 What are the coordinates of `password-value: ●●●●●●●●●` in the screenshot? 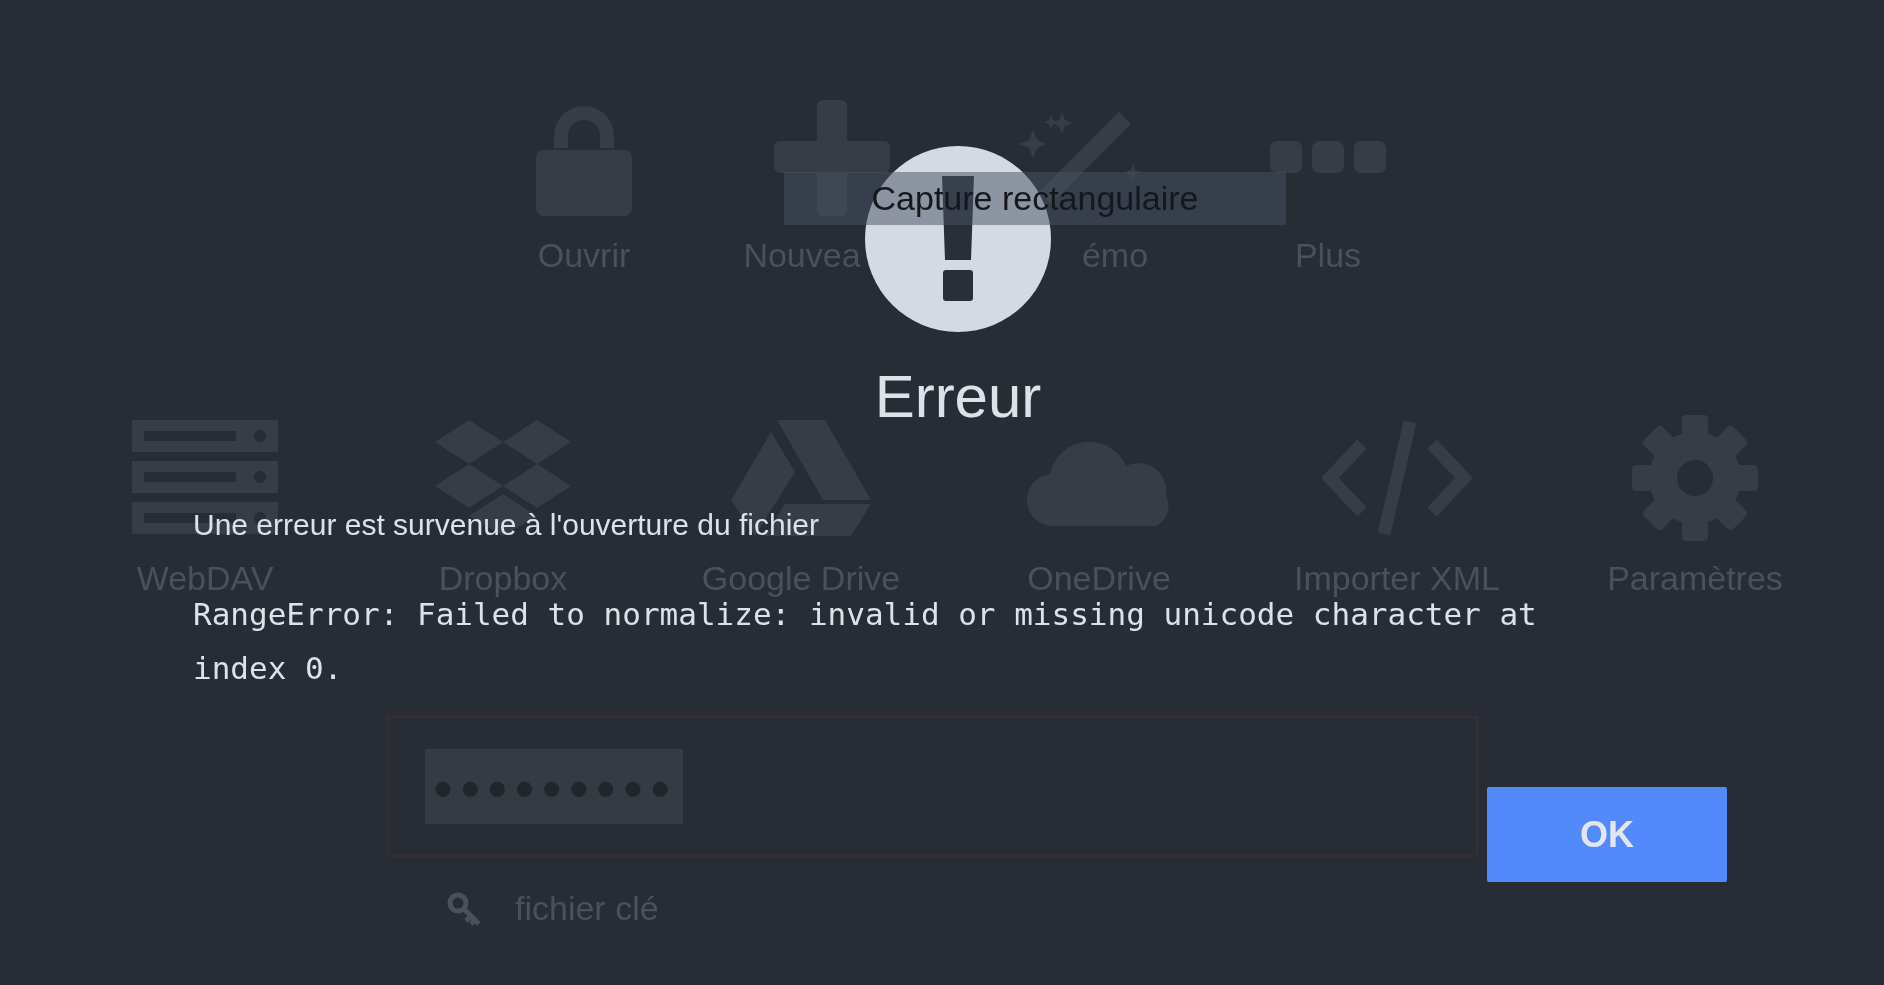 It's located at (553, 786).